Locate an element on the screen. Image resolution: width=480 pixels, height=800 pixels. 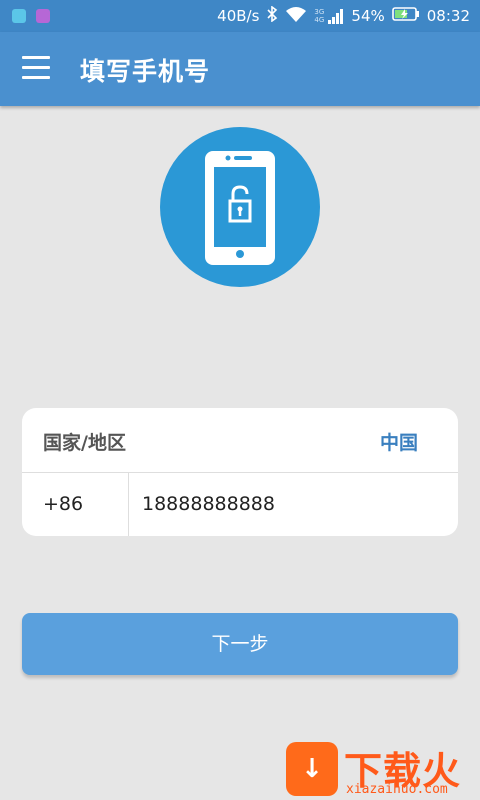
signal-icon: 3G 4G is located at coordinates (329, 16).